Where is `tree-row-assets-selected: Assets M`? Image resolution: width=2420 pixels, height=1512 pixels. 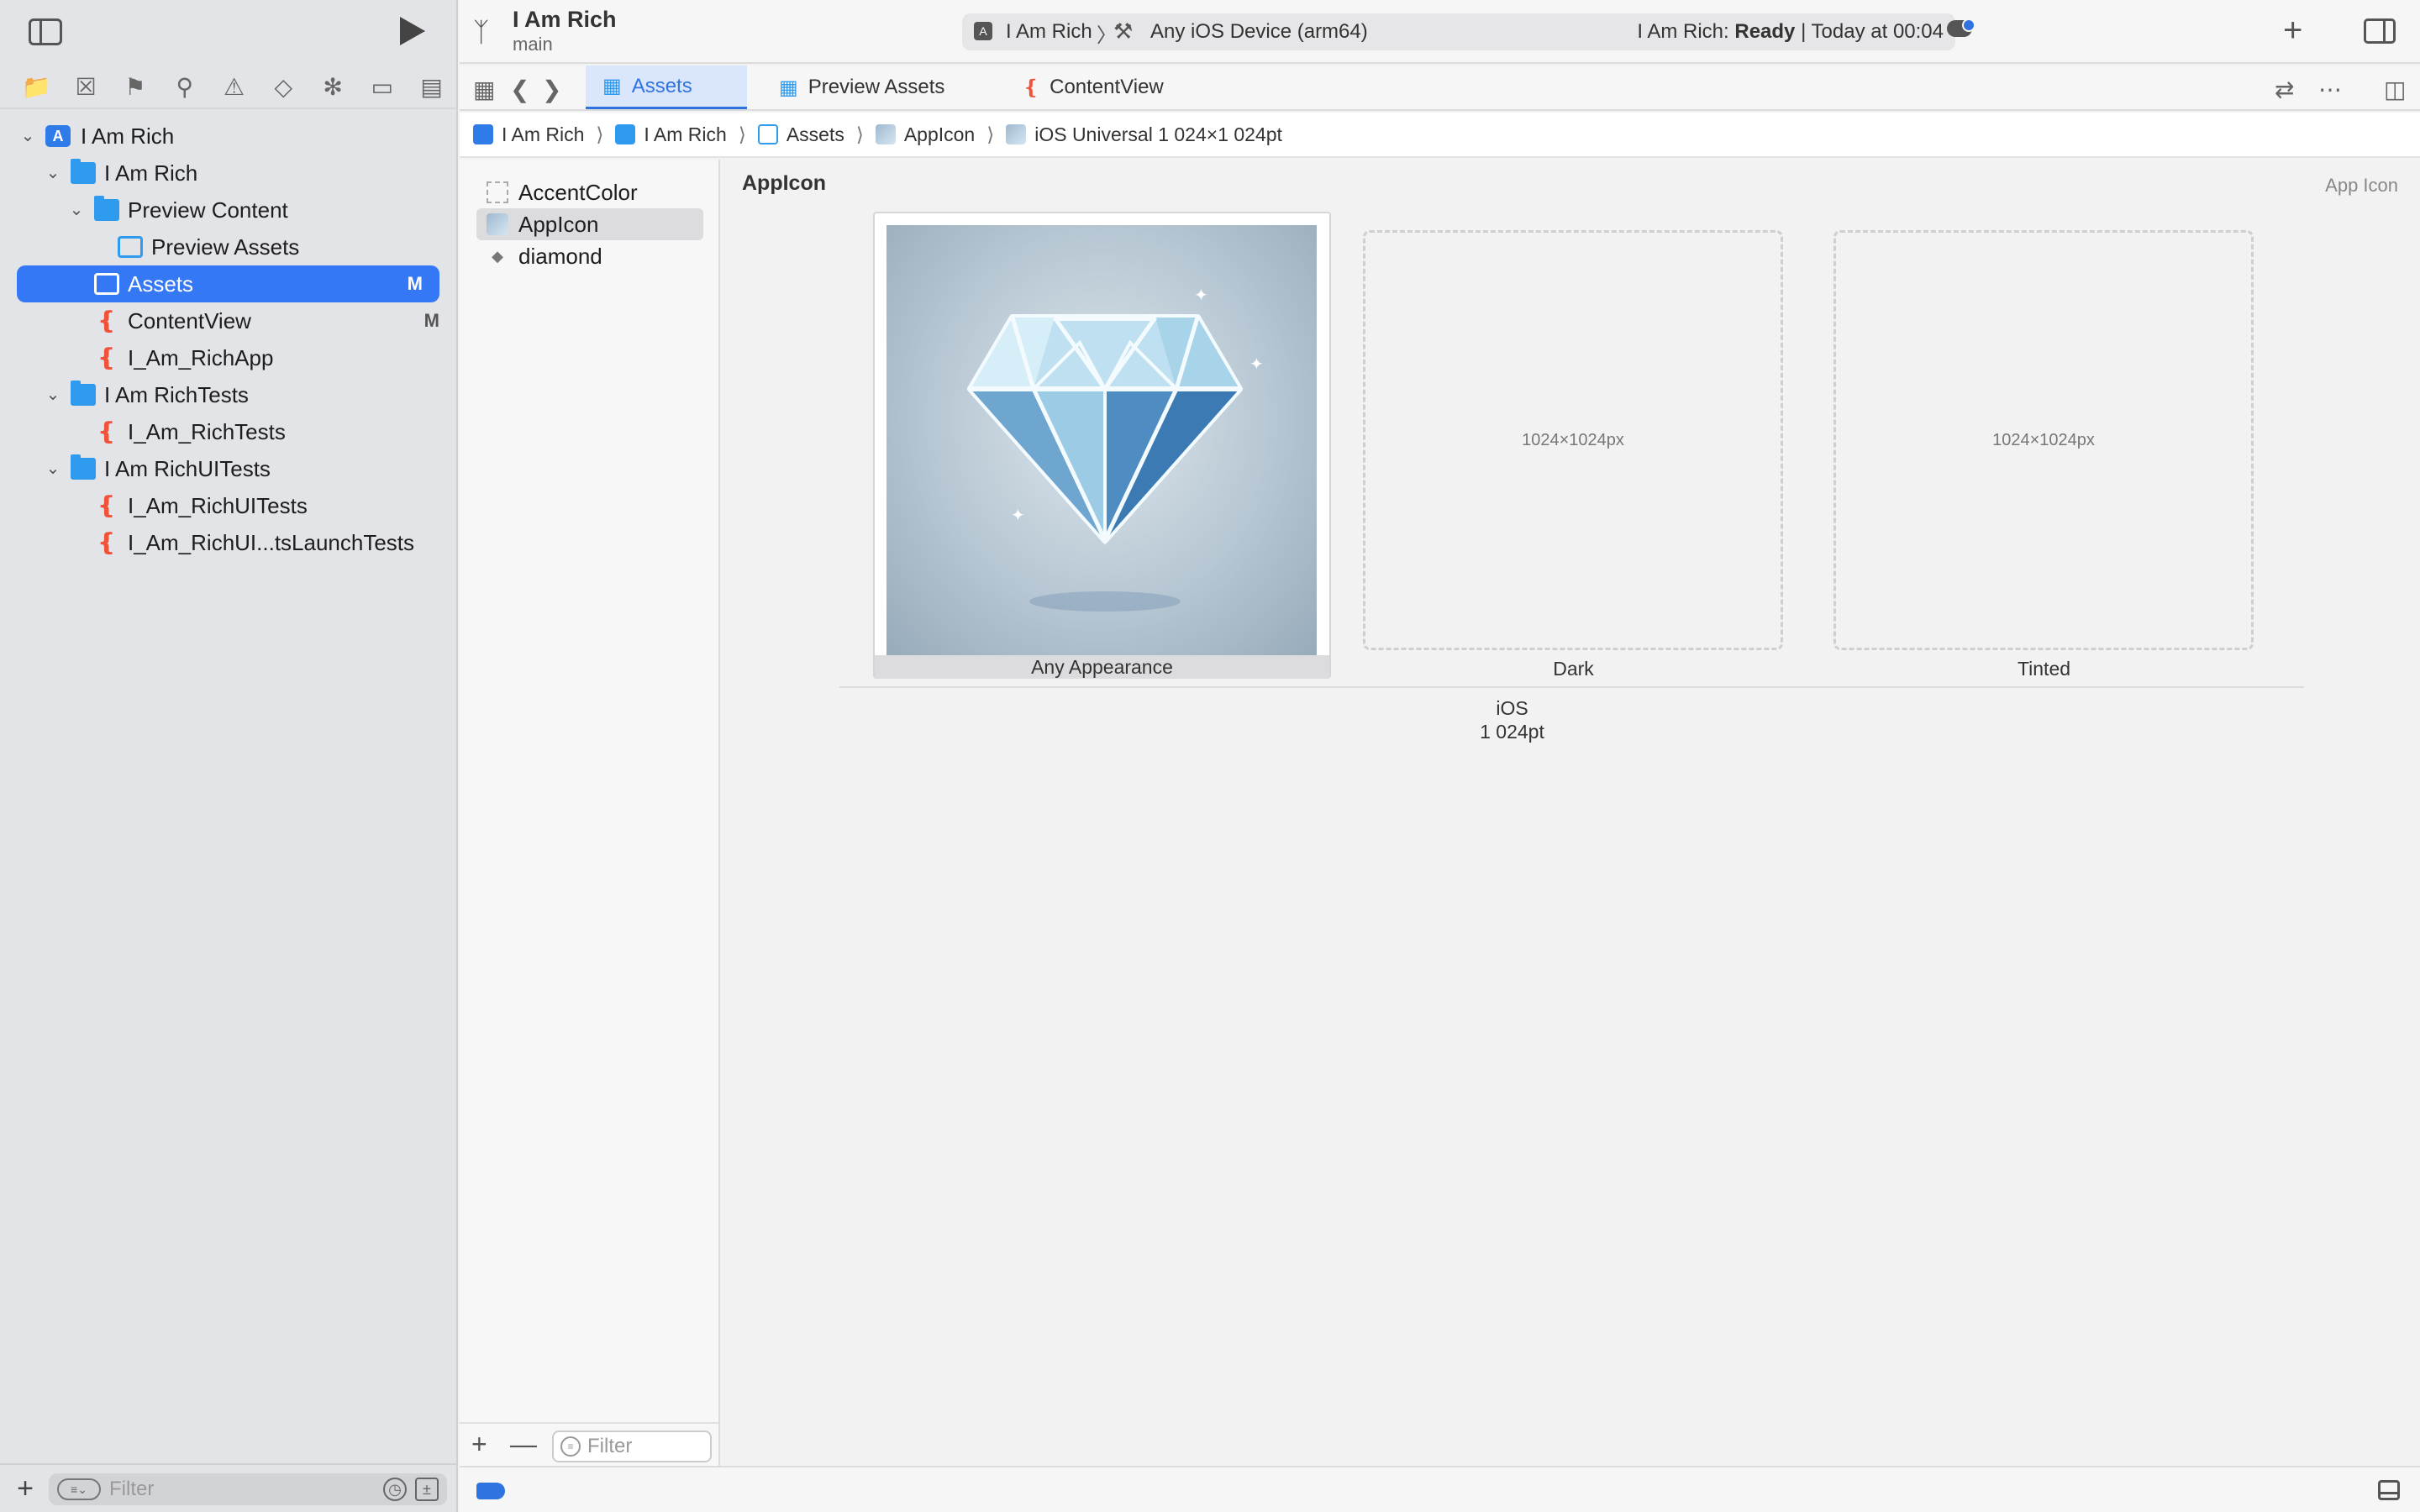
tree-row-assets-selected: Assets M is located at coordinates (228, 283).